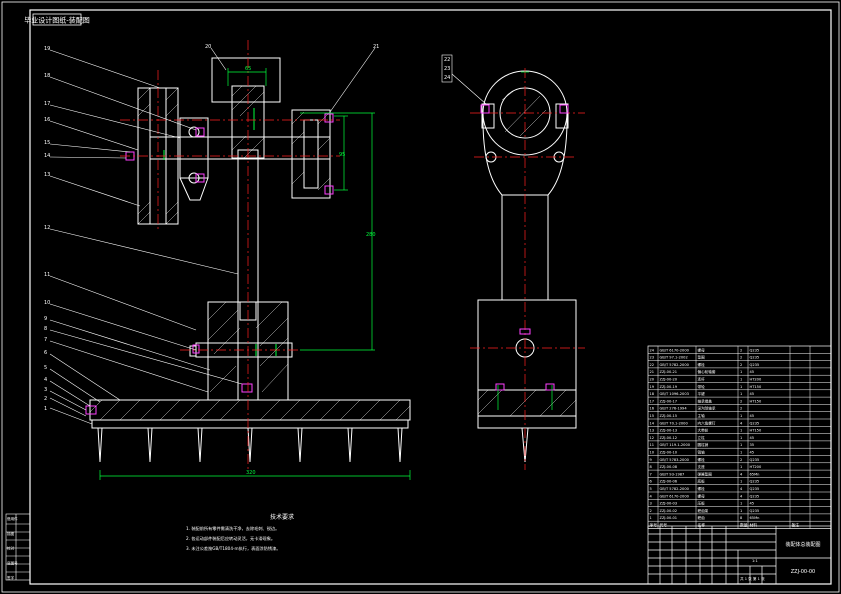 The image size is (841, 594). What do you see at coordinates (651, 460) in the screenshot?
I see `bom-cell: 9` at bounding box center [651, 460].